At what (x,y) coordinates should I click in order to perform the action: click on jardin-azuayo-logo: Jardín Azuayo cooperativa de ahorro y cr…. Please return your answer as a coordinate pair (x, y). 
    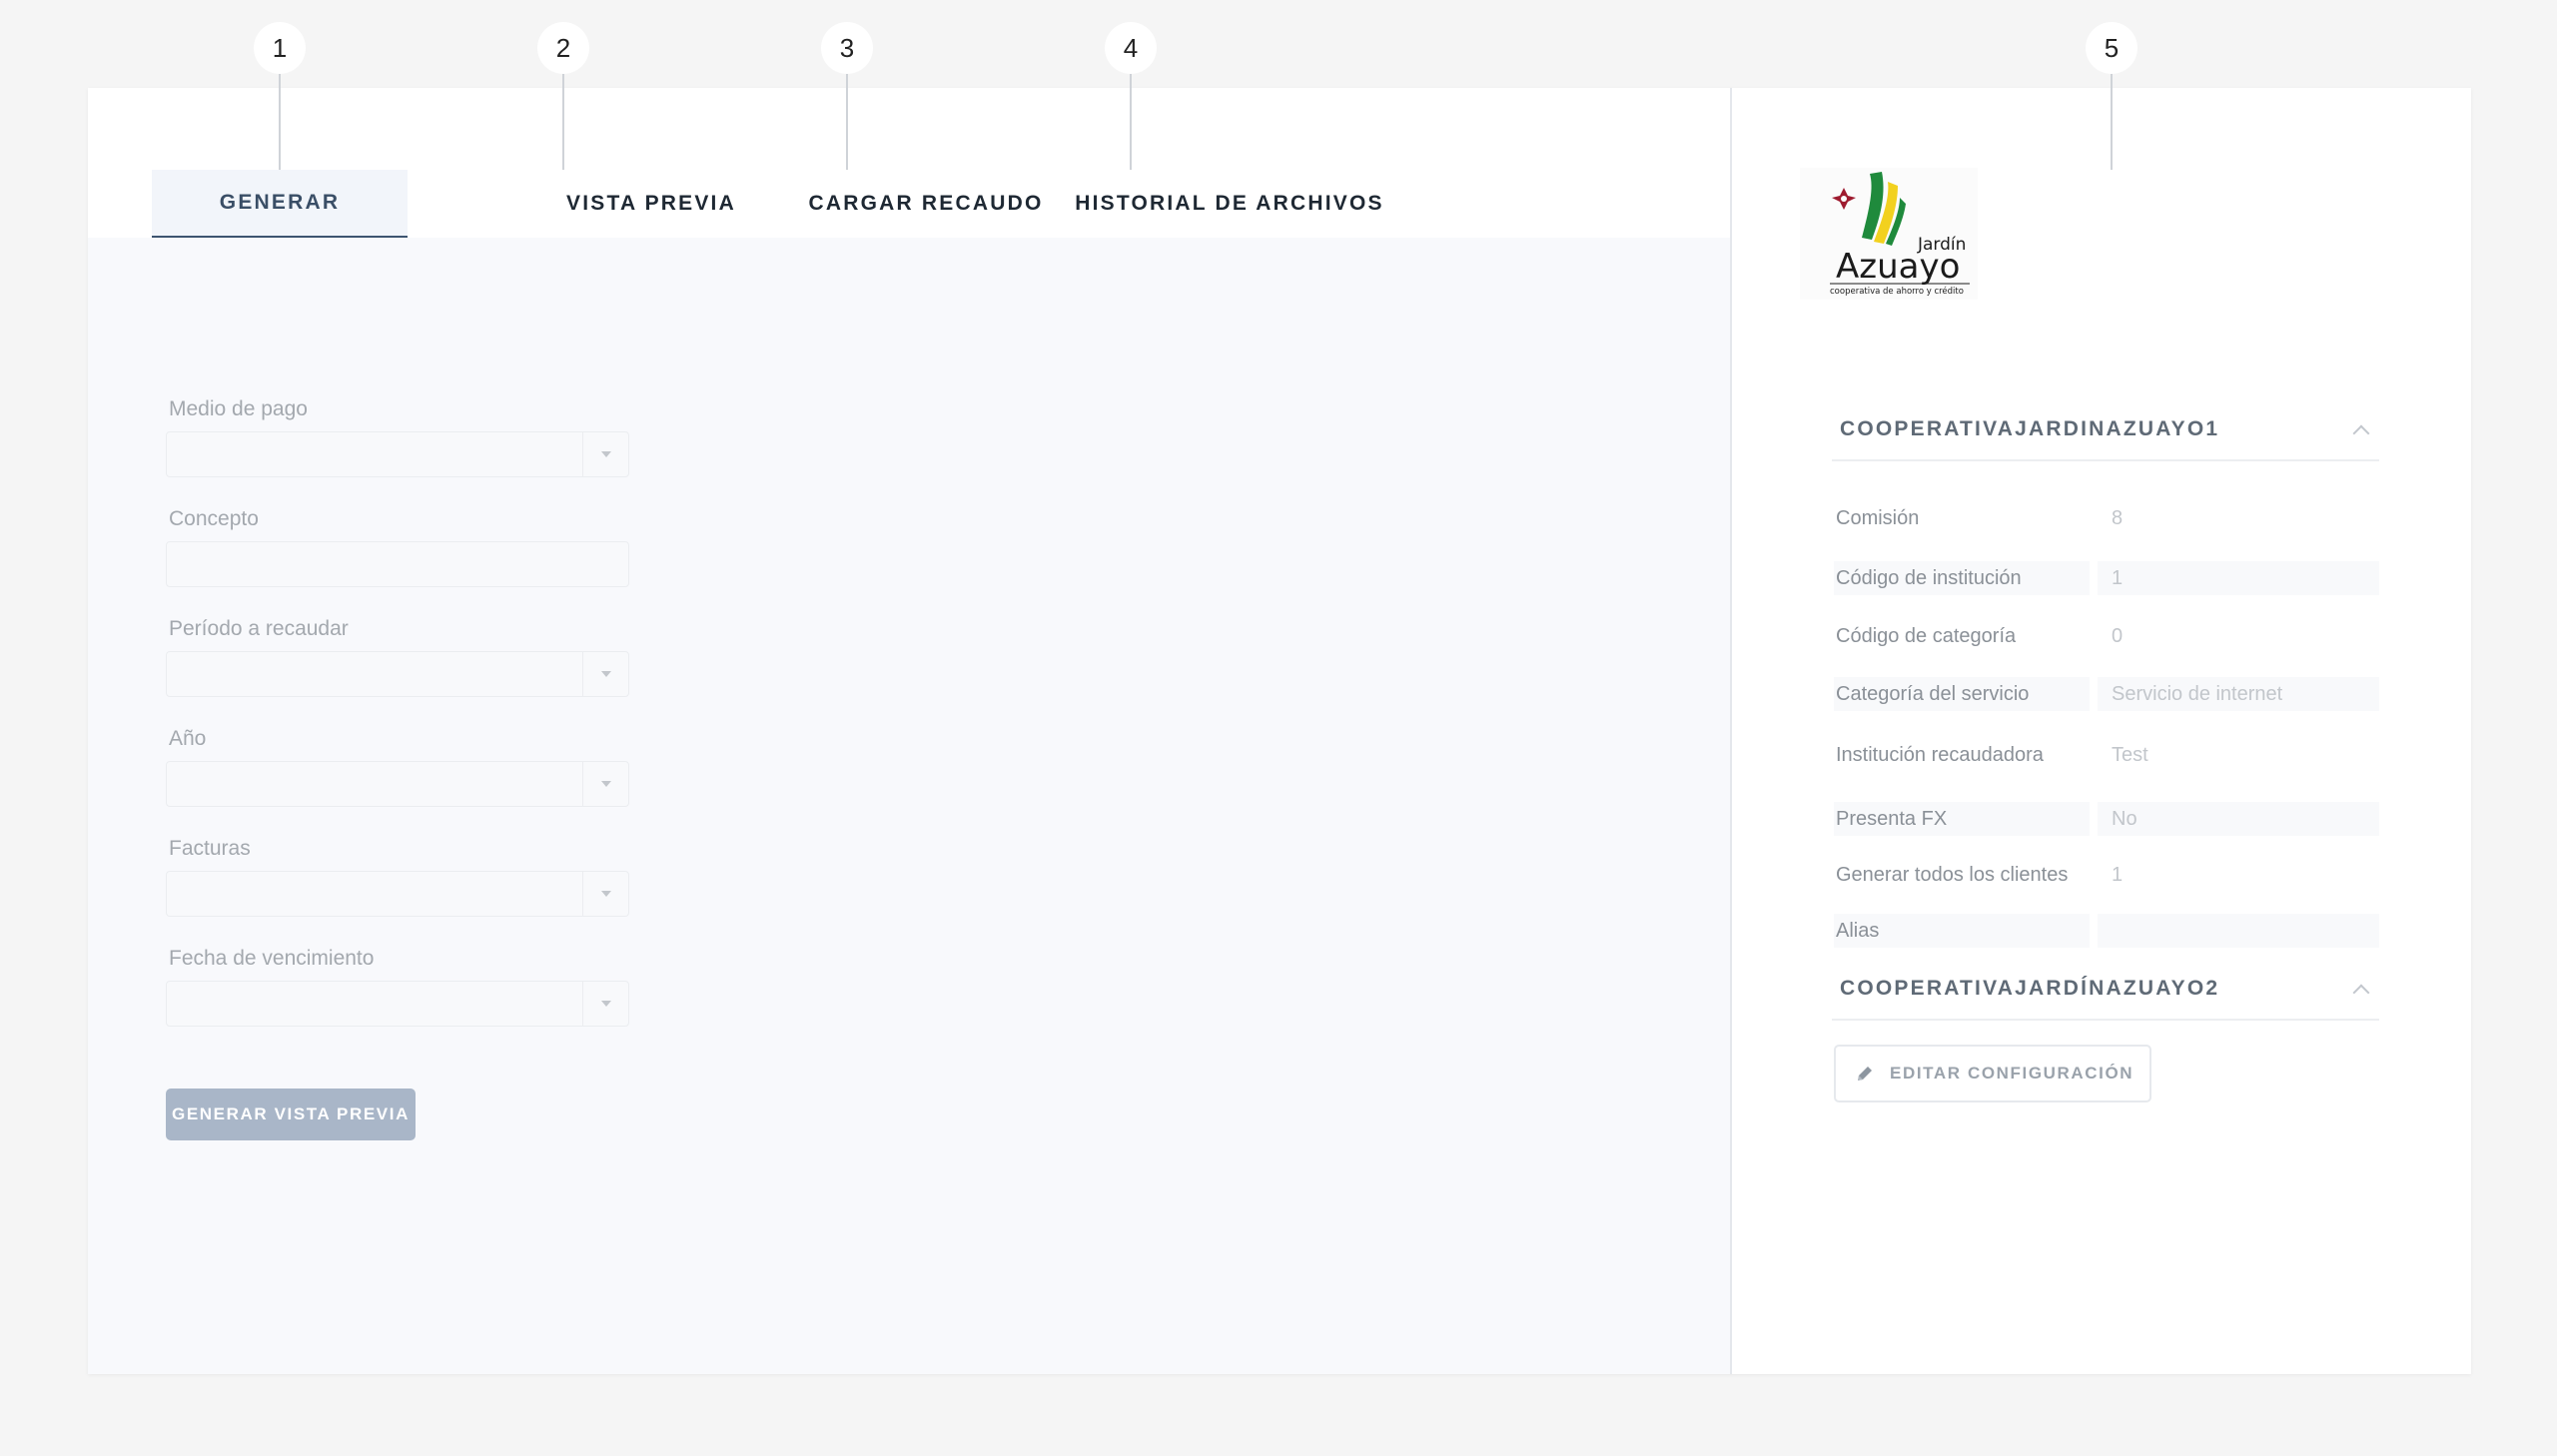
    Looking at the image, I should click on (1889, 234).